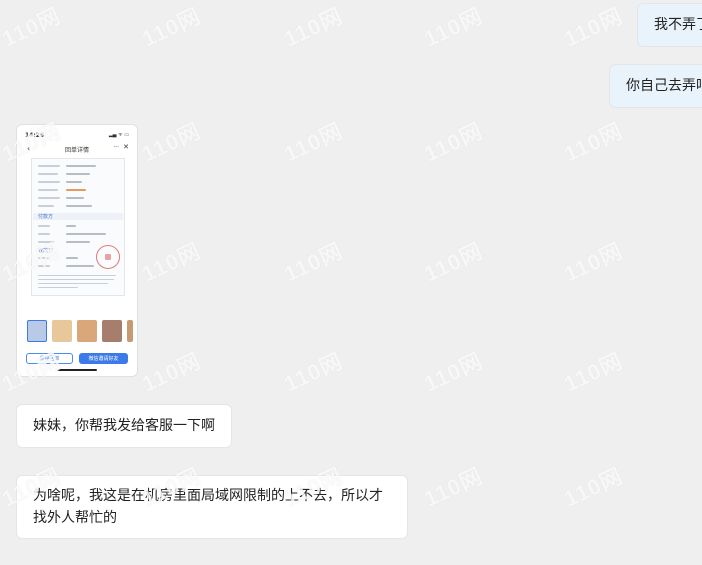 The width and height of the screenshot is (702, 565). I want to click on receipt-section-payer: 付款方, so click(46, 217).